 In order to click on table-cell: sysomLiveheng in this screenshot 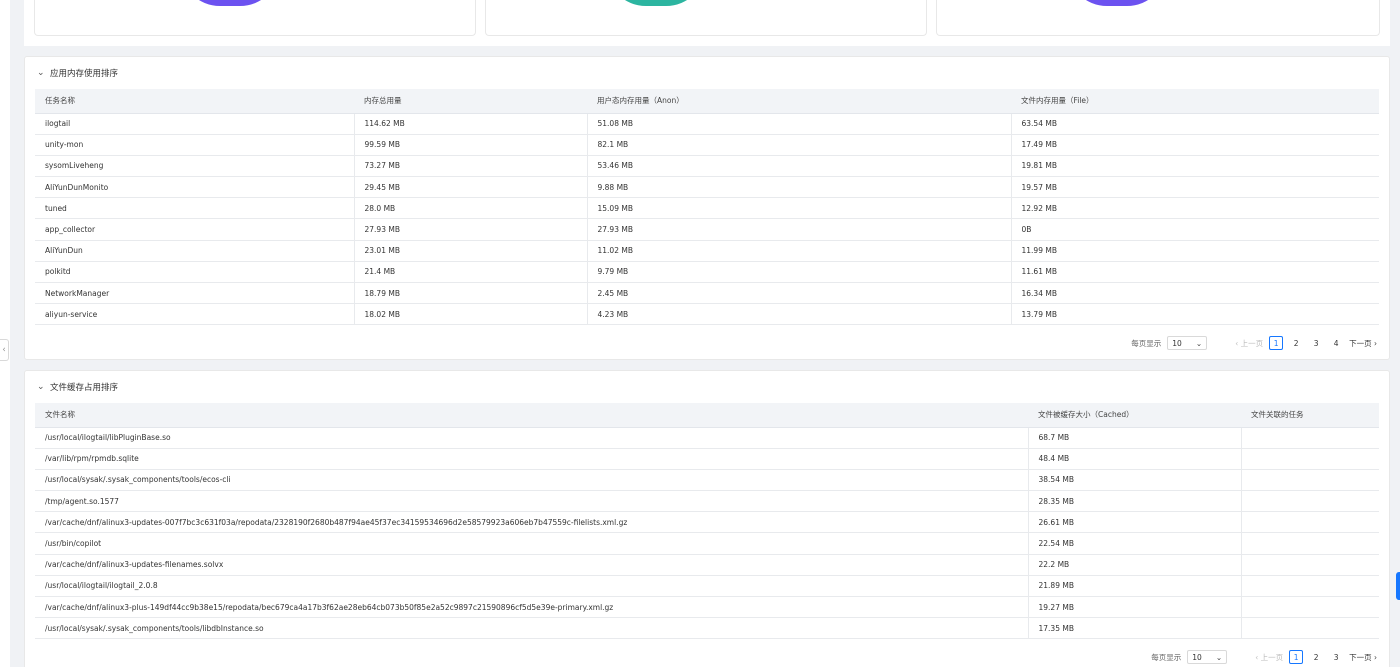, I will do `click(195, 166)`.